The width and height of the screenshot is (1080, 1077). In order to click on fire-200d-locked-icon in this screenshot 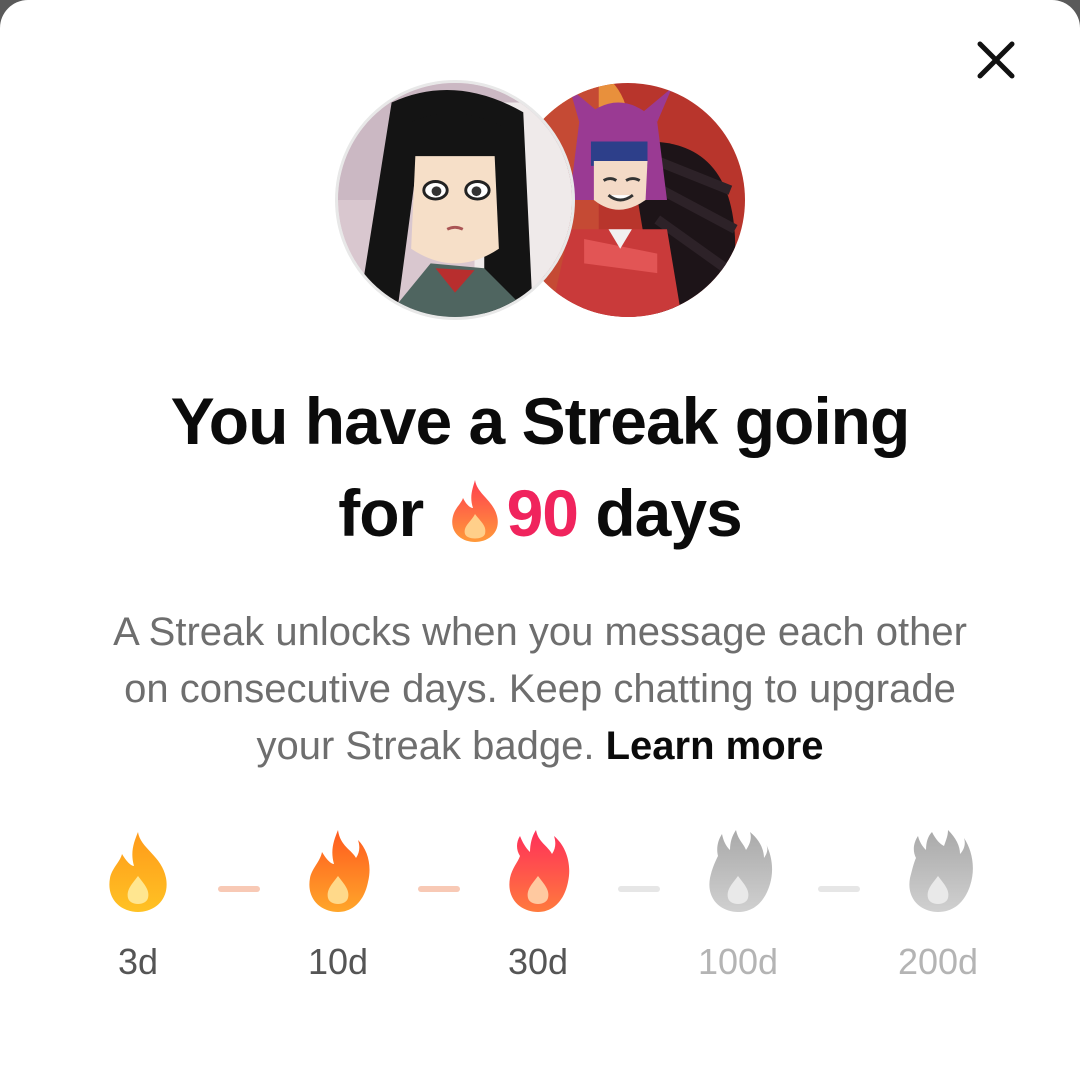, I will do `click(941, 871)`.